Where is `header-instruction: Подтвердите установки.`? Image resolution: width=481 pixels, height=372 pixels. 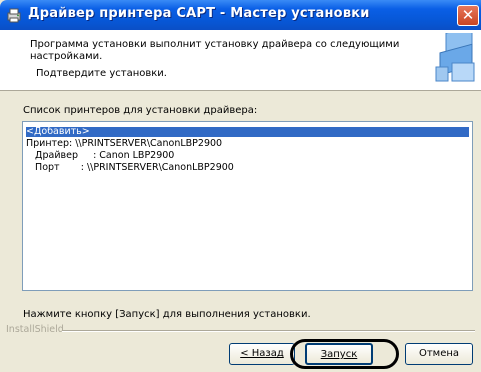
header-instruction: Подтвердите установки. is located at coordinates (101, 73).